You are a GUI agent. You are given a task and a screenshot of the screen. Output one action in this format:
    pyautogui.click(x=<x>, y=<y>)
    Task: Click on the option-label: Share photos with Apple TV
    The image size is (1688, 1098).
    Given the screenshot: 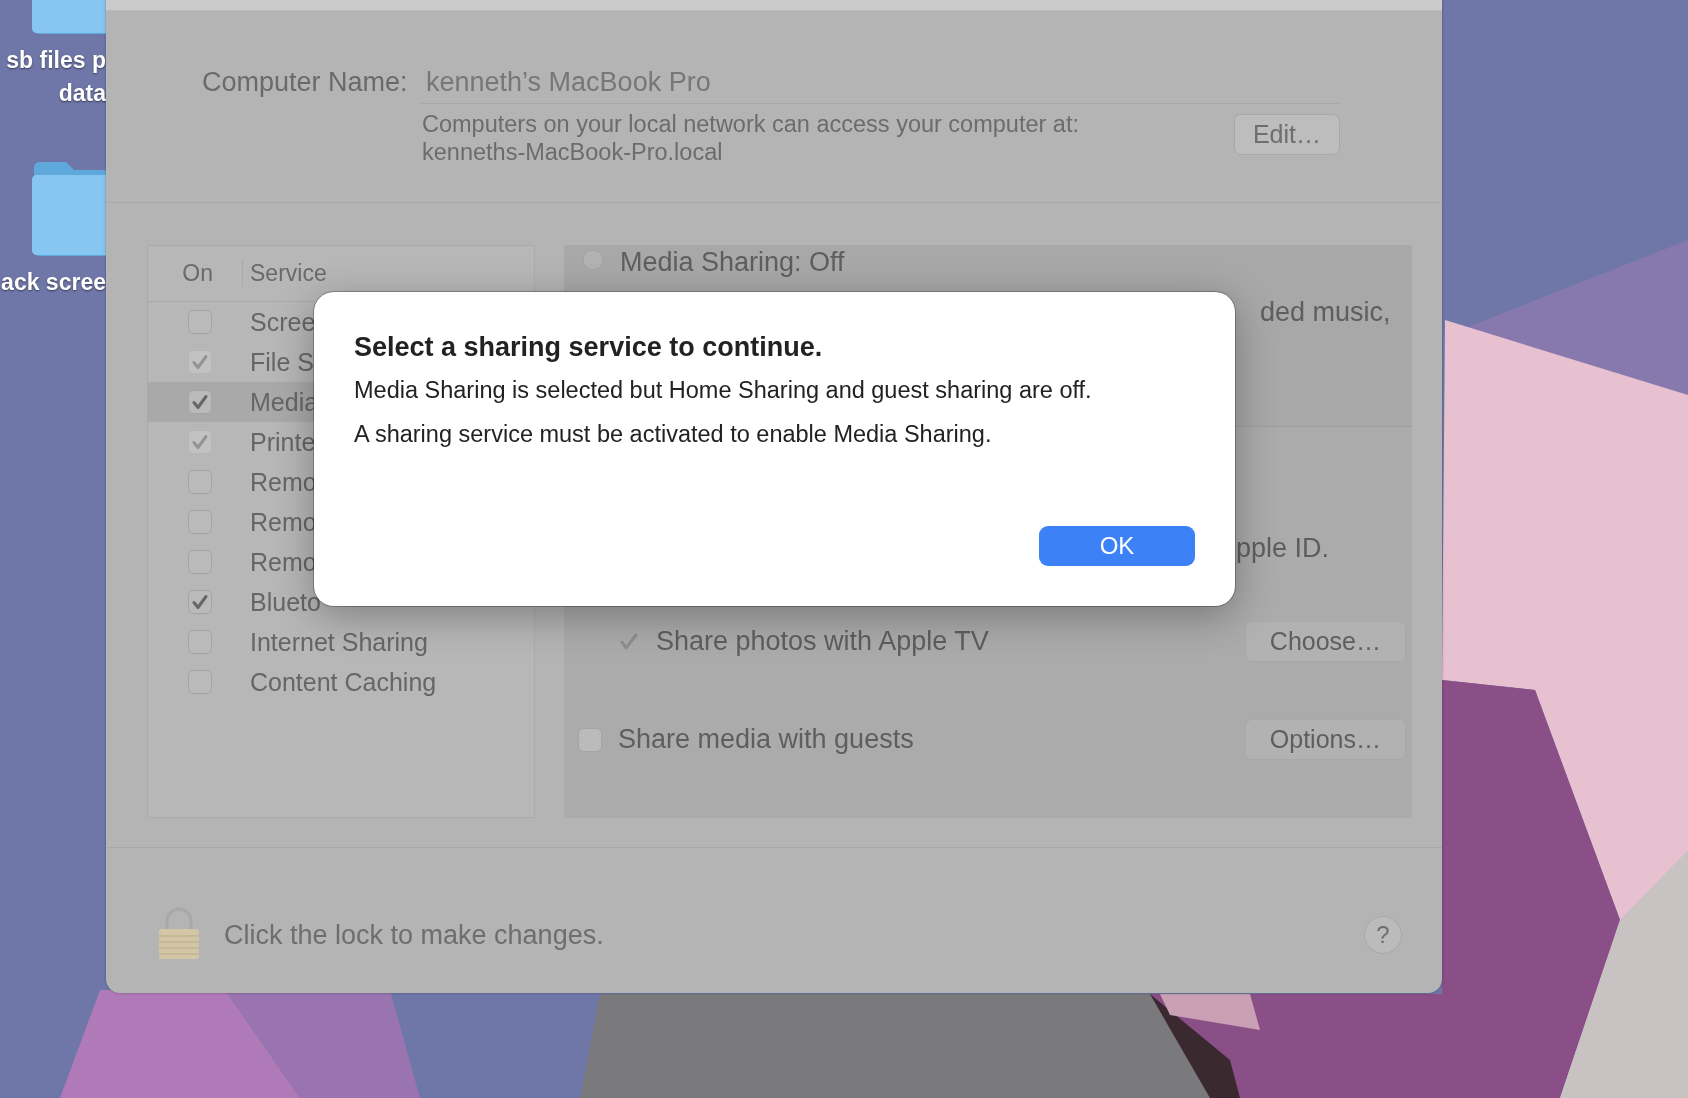 What is the action you would take?
    pyautogui.click(x=823, y=641)
    